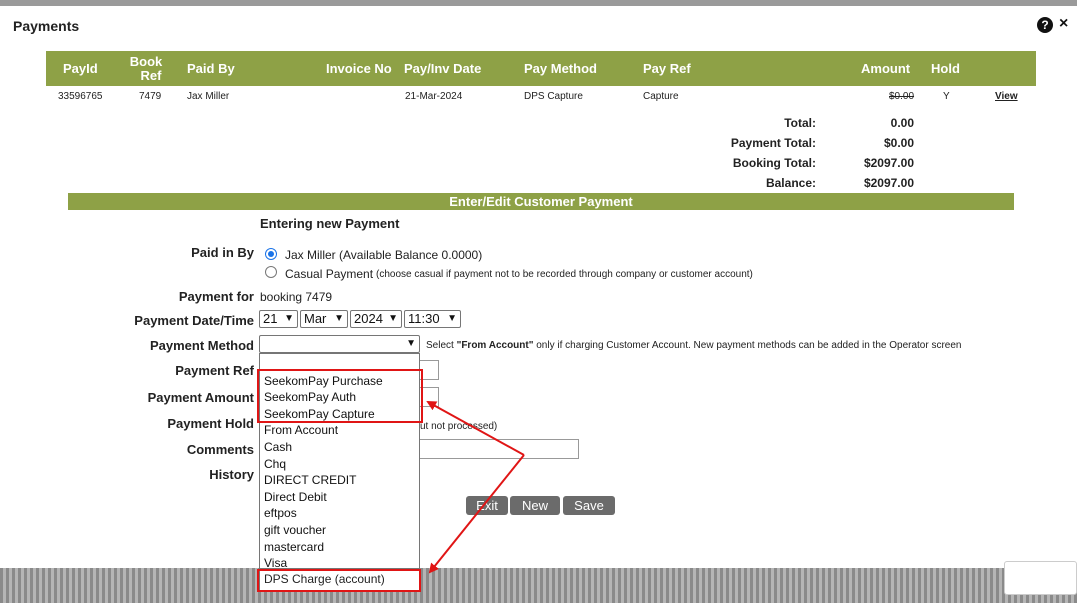  I want to click on annotation-arrows, so click(475, 487).